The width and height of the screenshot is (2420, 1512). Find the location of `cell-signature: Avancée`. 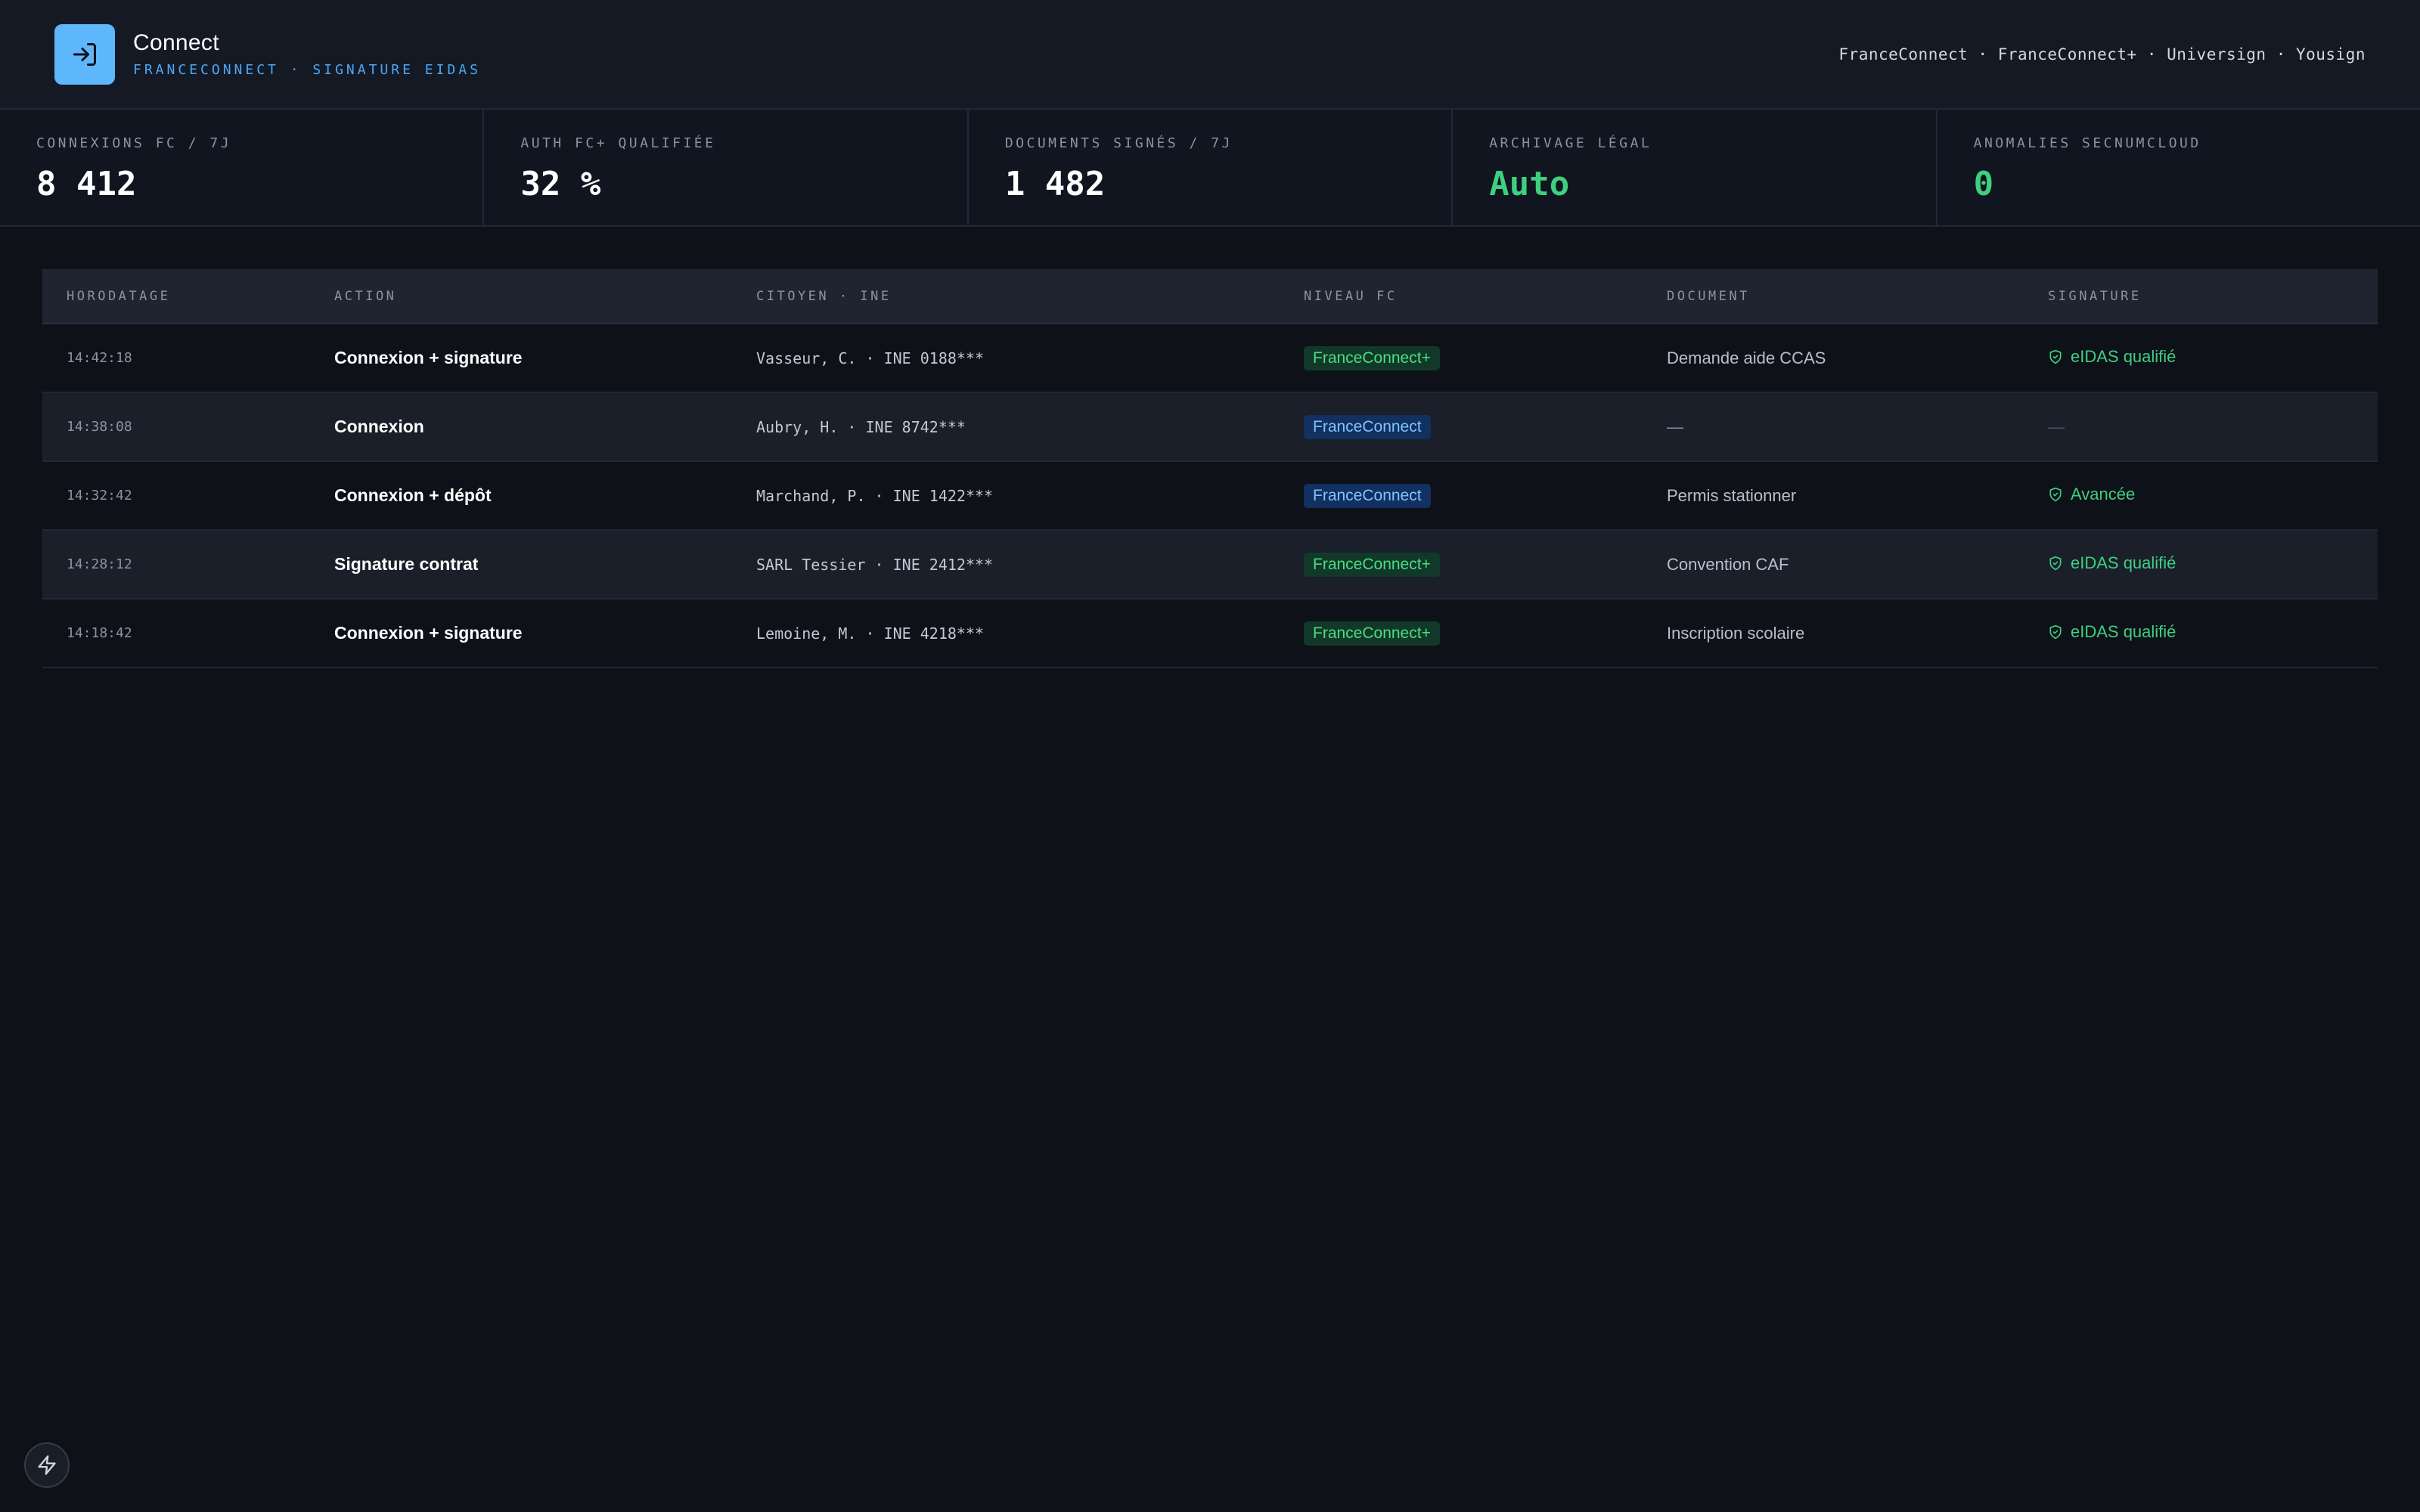

cell-signature: Avancée is located at coordinates (2213, 496).